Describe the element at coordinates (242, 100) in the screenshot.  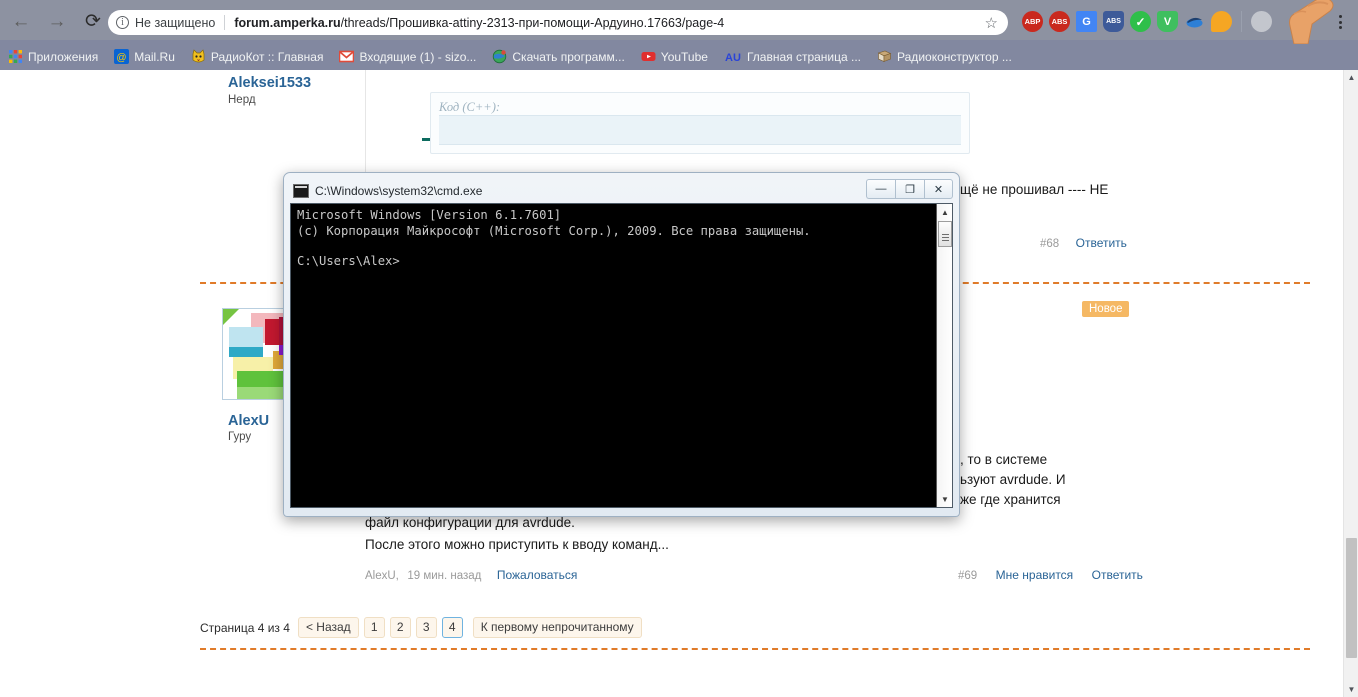
I see `post-upper-usertitle: Нерд` at that location.